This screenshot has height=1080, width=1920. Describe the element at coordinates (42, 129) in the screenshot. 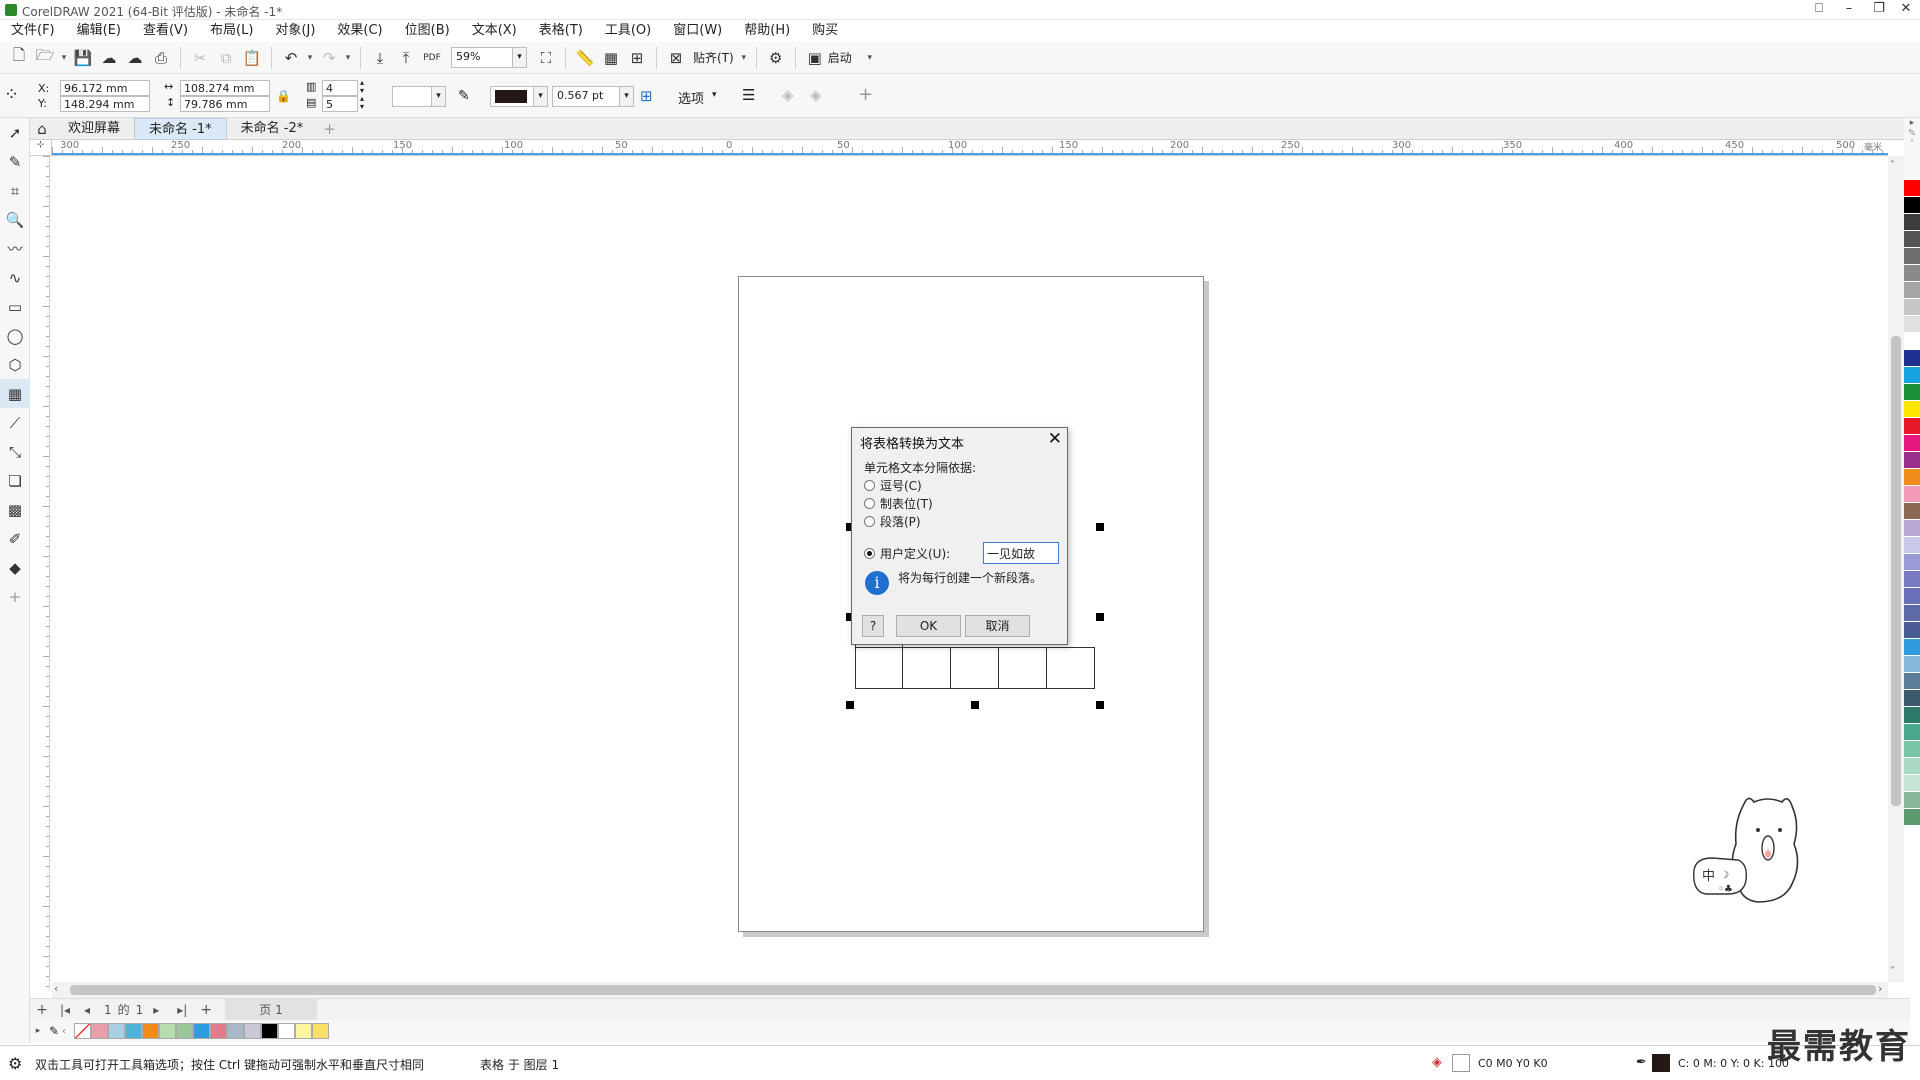

I see `home-icon: ⌂` at that location.